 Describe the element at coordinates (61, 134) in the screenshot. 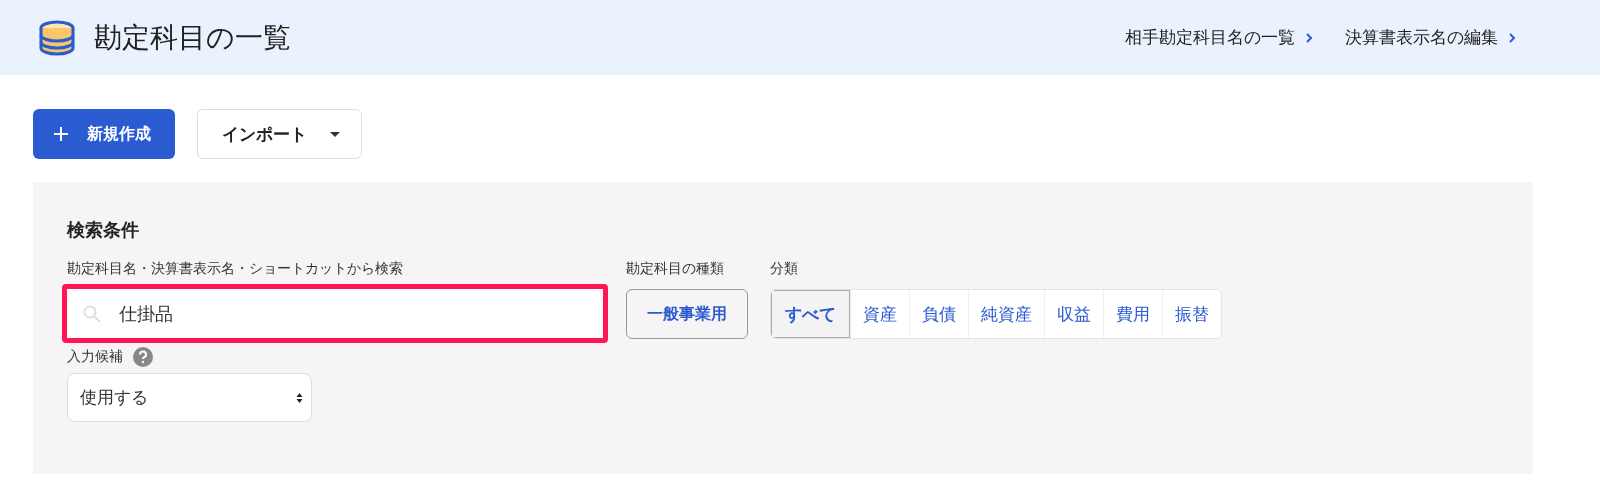

I see `plus-icon` at that location.